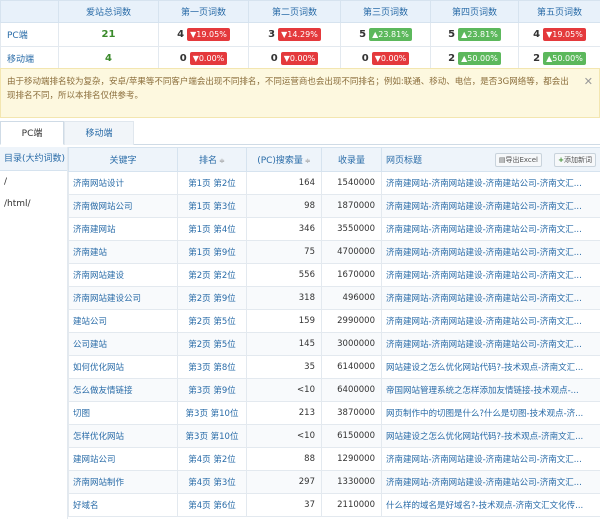 The height and width of the screenshot is (519, 600). Describe the element at coordinates (284, 505) in the screenshot. I see `search-volume: 37` at that location.